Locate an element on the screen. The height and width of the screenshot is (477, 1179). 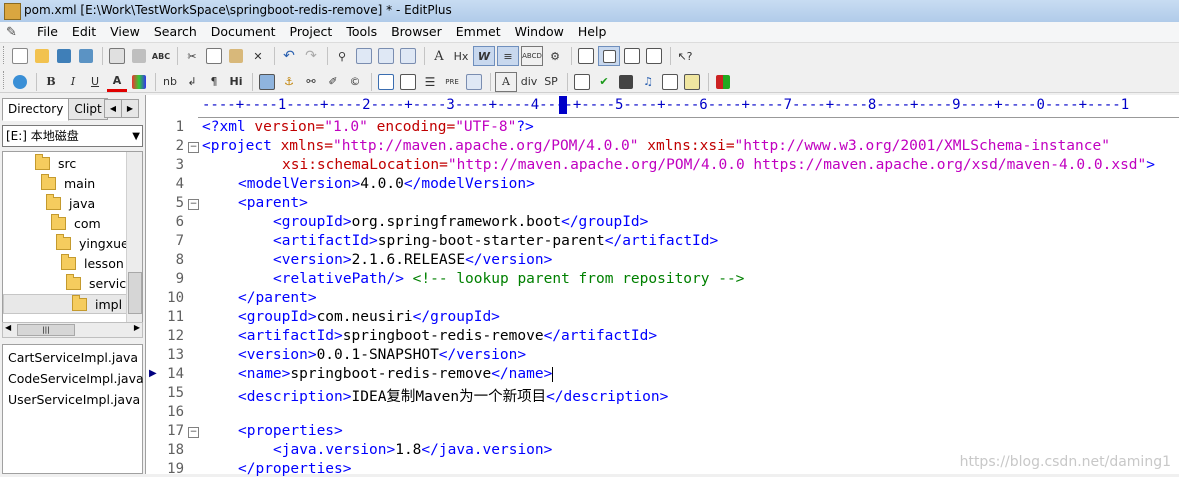
print-preview-icon is located at coordinates (117, 56).